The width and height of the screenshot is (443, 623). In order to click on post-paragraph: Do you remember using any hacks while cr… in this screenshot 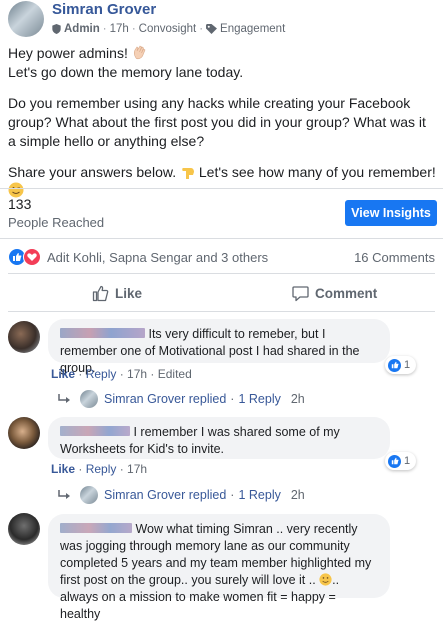, I will do `click(217, 122)`.